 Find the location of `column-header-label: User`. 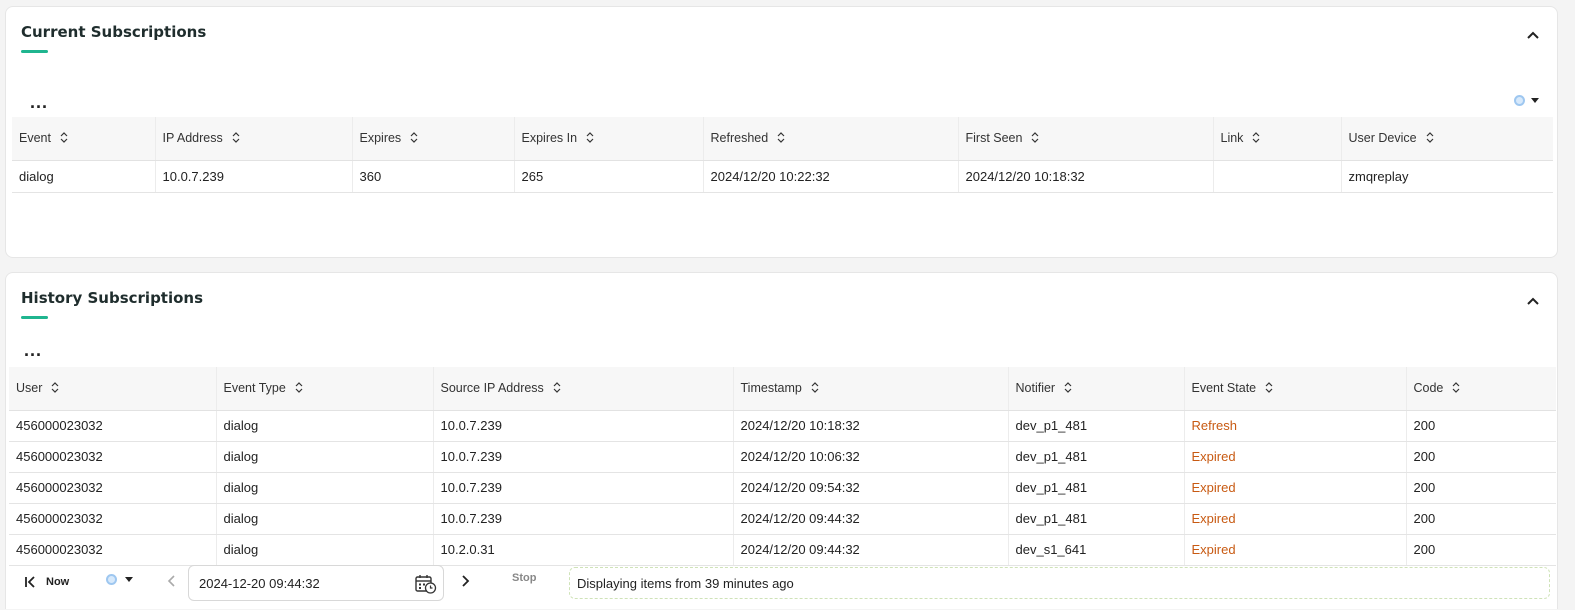

column-header-label: User is located at coordinates (29, 388).